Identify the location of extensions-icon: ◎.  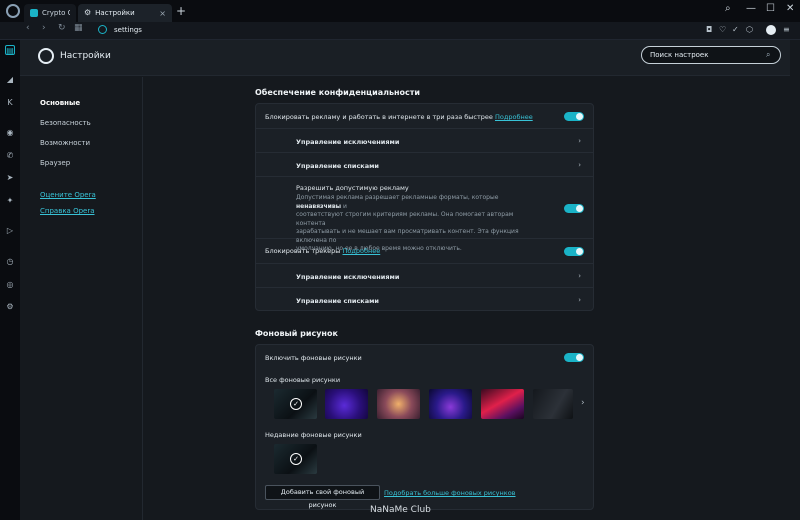
(10, 285).